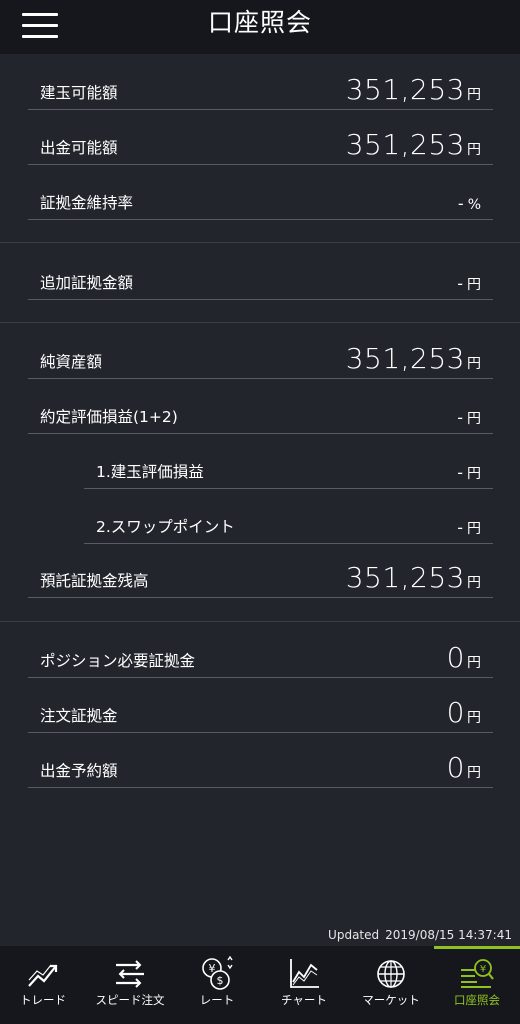  Describe the element at coordinates (260, 192) in the screenshot. I see `row-margin-ratio: 証拠金維持率 - %` at that location.